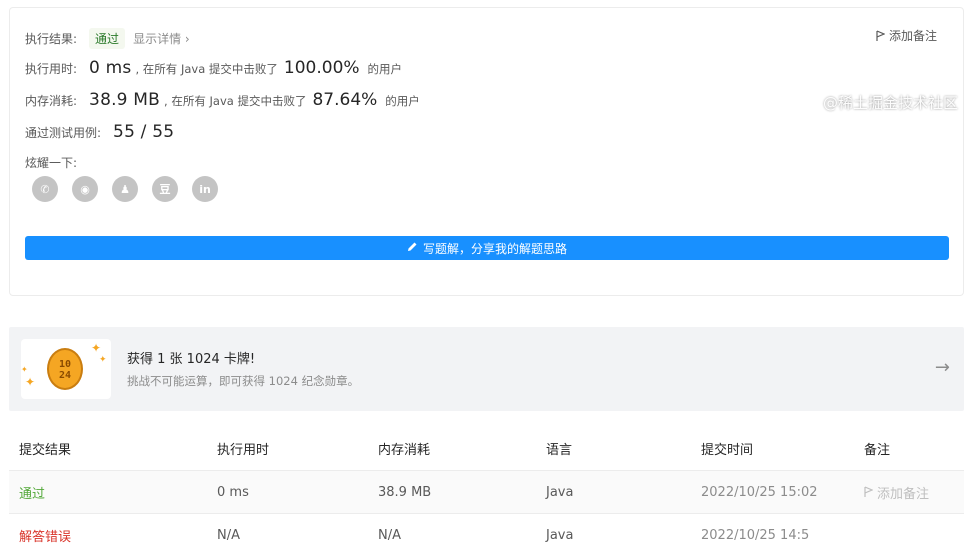 The image size is (972, 559). I want to click on memory-value: 38.9 MB, so click(125, 100).